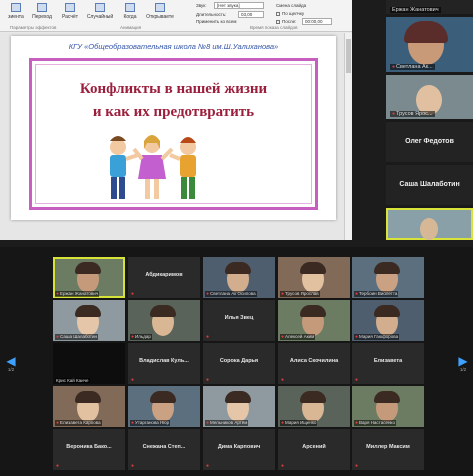  I want to click on strip-tile-active, so click(429, 224).